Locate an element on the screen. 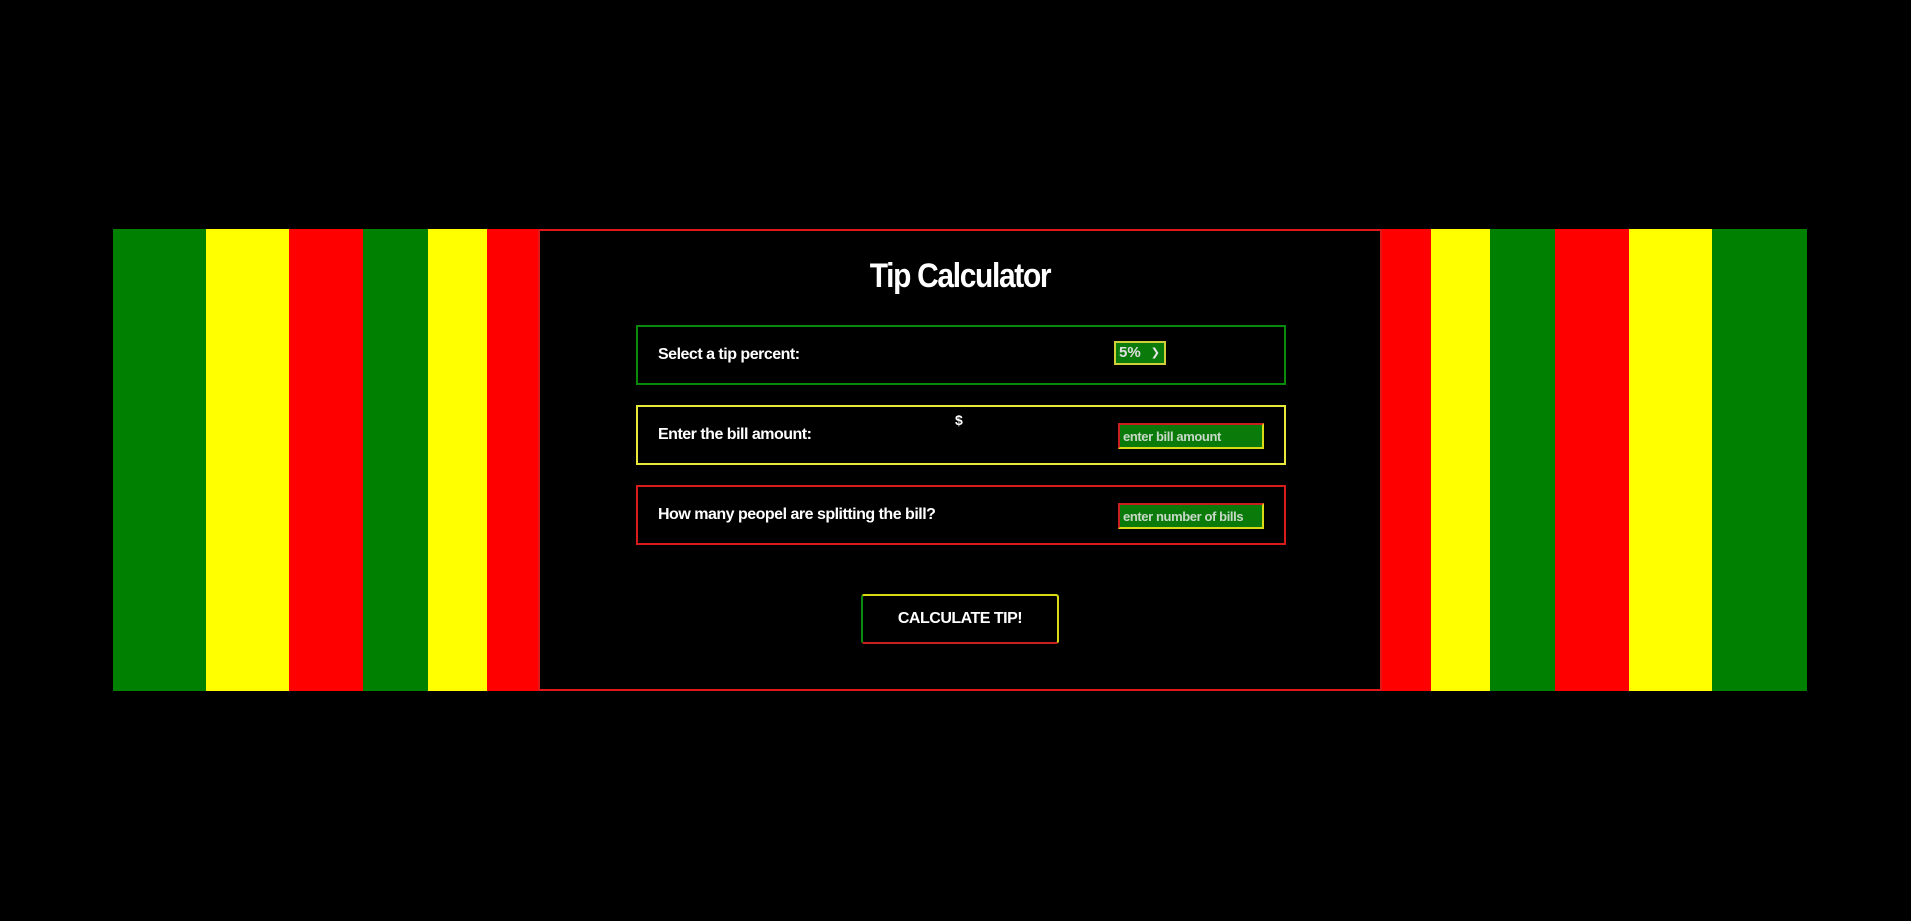  bill-amount-label: Enter the bill amount: is located at coordinates (735, 434).